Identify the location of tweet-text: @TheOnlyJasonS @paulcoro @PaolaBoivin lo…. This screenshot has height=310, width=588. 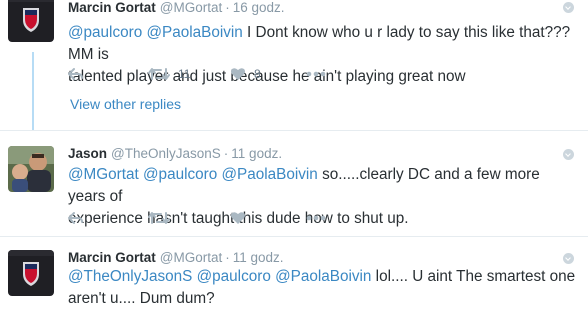
(323, 288).